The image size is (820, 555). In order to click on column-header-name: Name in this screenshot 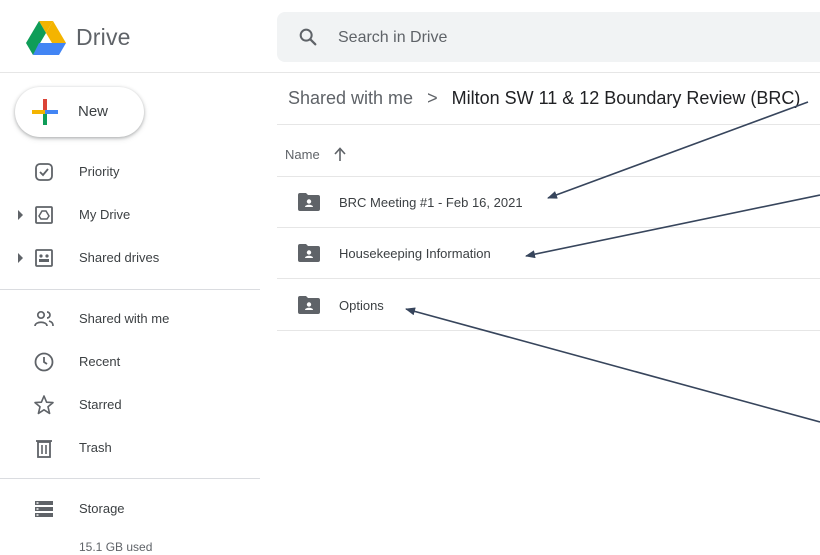, I will do `click(302, 154)`.